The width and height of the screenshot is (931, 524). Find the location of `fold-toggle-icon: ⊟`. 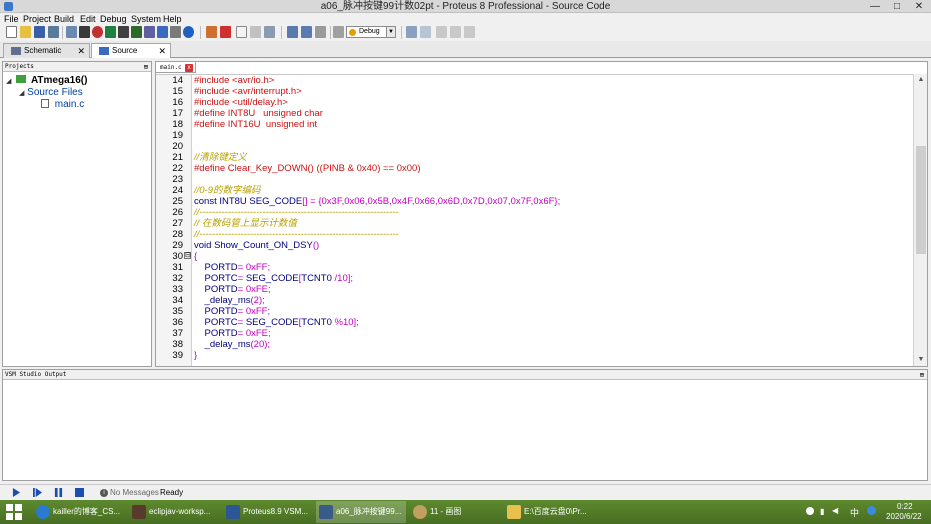

fold-toggle-icon: ⊟ is located at coordinates (187, 255).